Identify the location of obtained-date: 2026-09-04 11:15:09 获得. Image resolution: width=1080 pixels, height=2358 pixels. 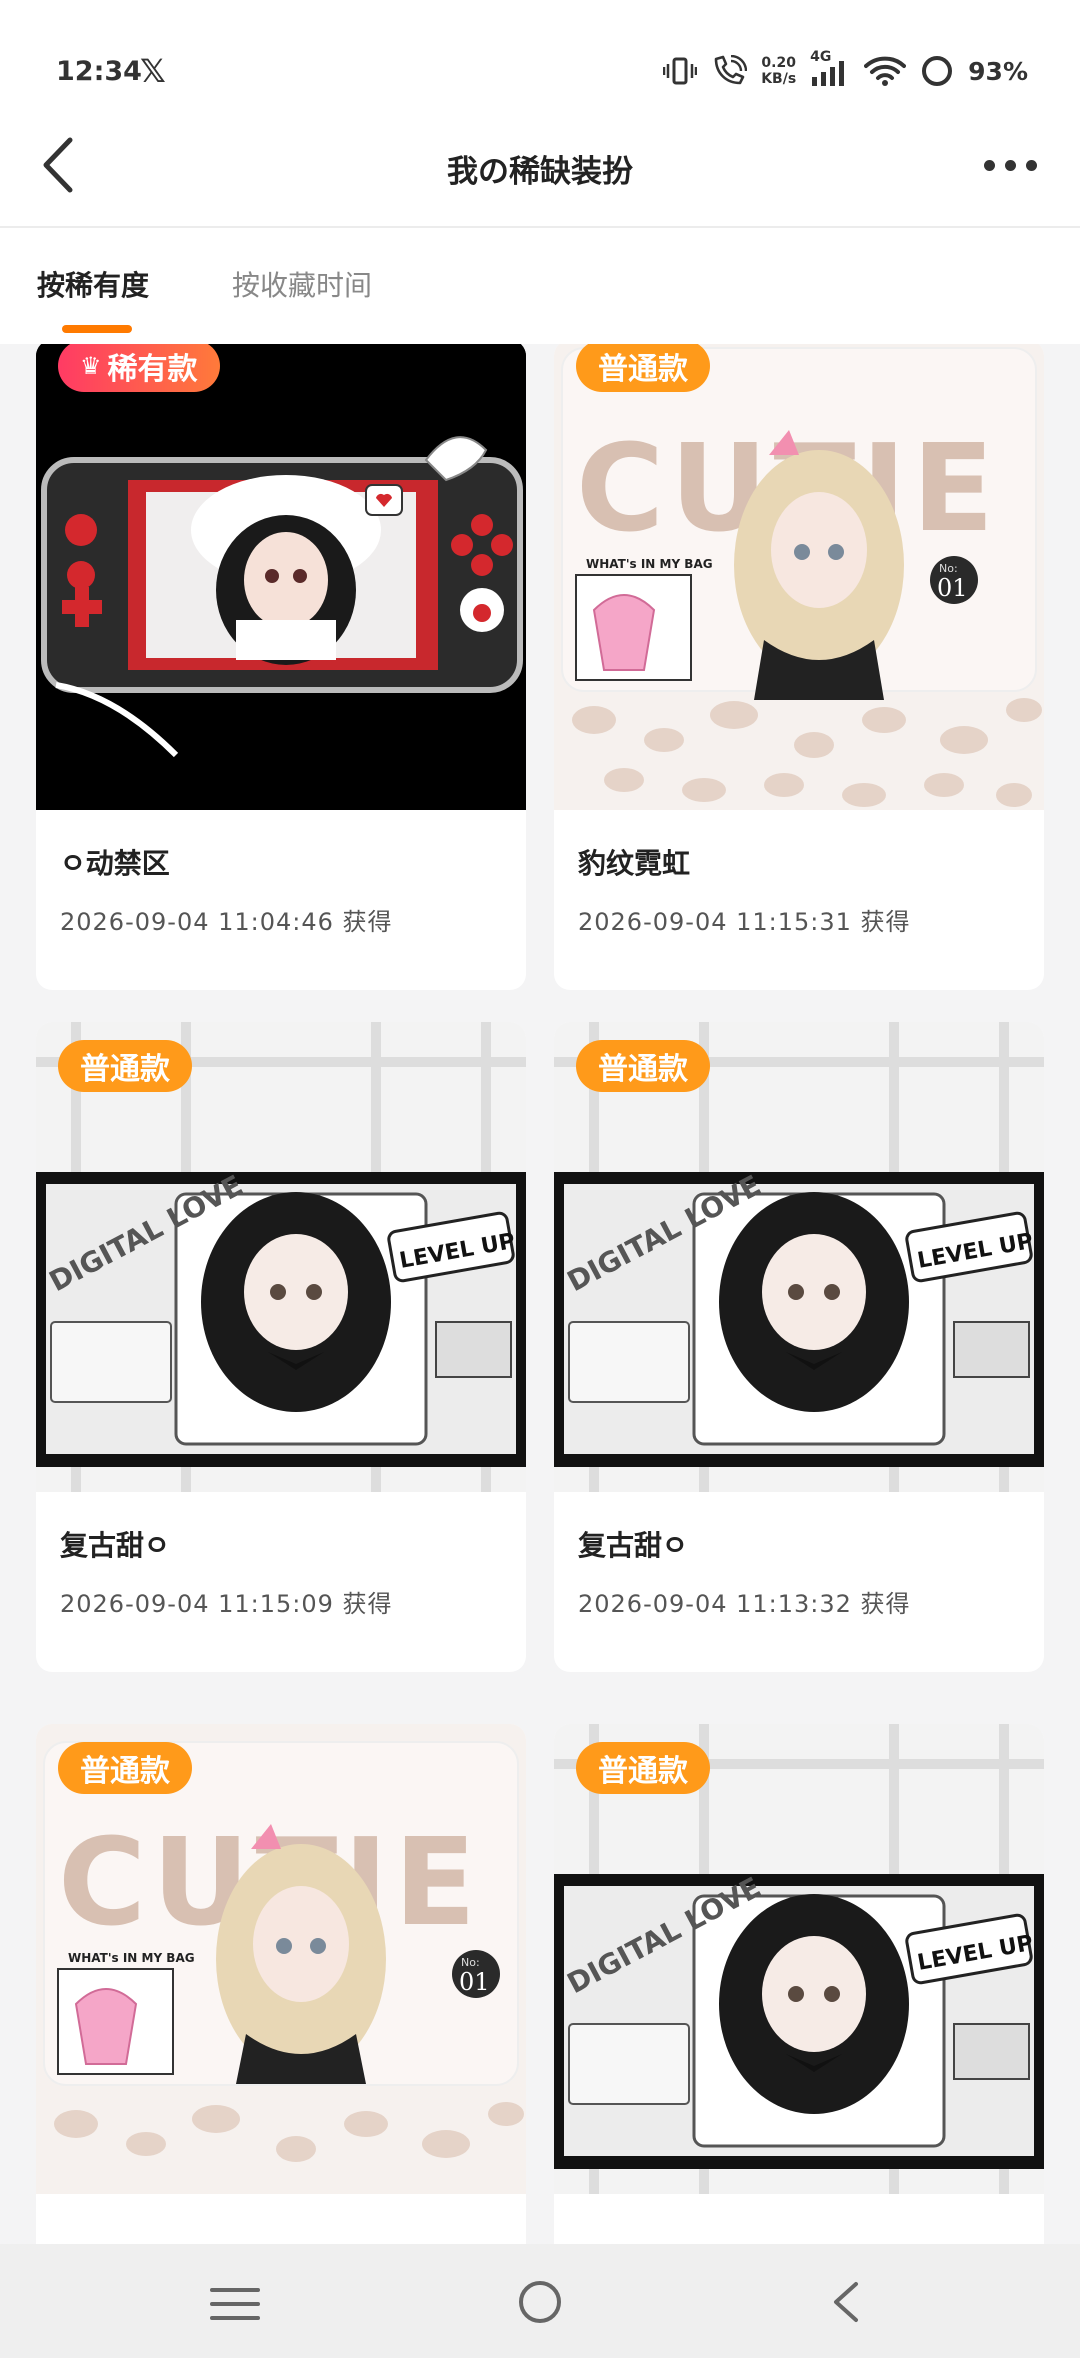
(226, 1604).